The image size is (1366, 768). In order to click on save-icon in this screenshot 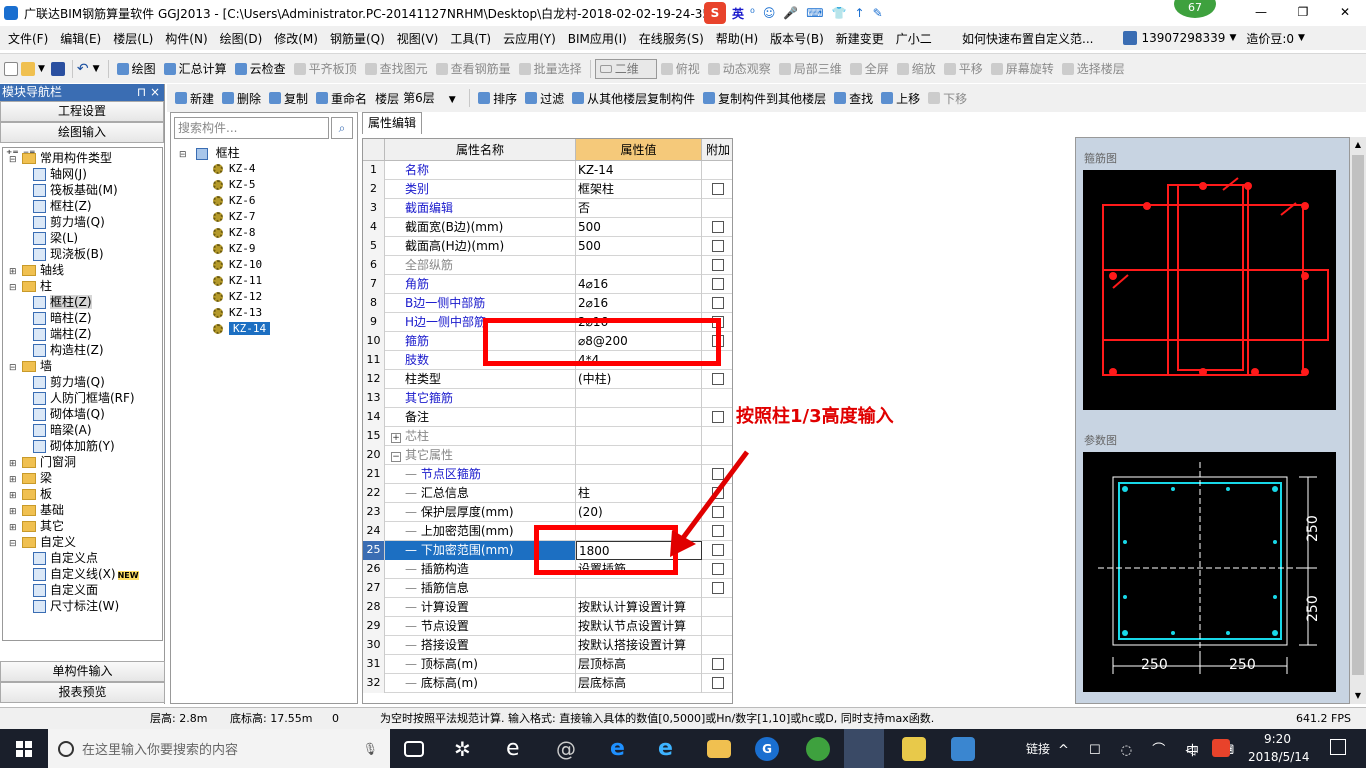, I will do `click(57, 68)`.